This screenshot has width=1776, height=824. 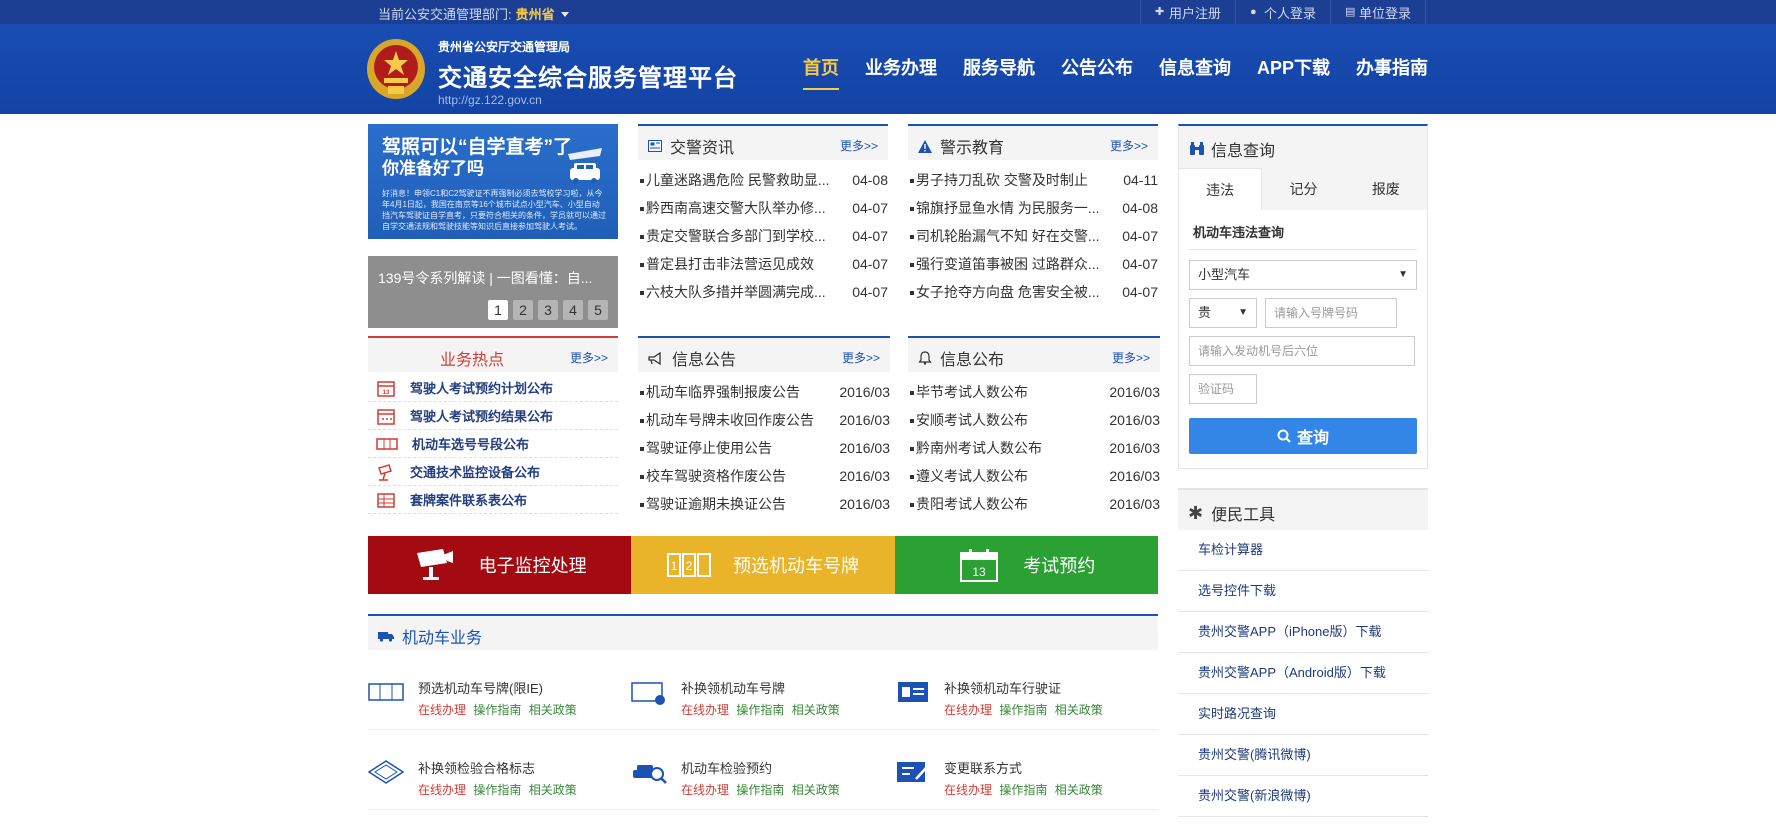 I want to click on list-item: 校车驾驶资格作废公告 2016/03, so click(x=764, y=476).